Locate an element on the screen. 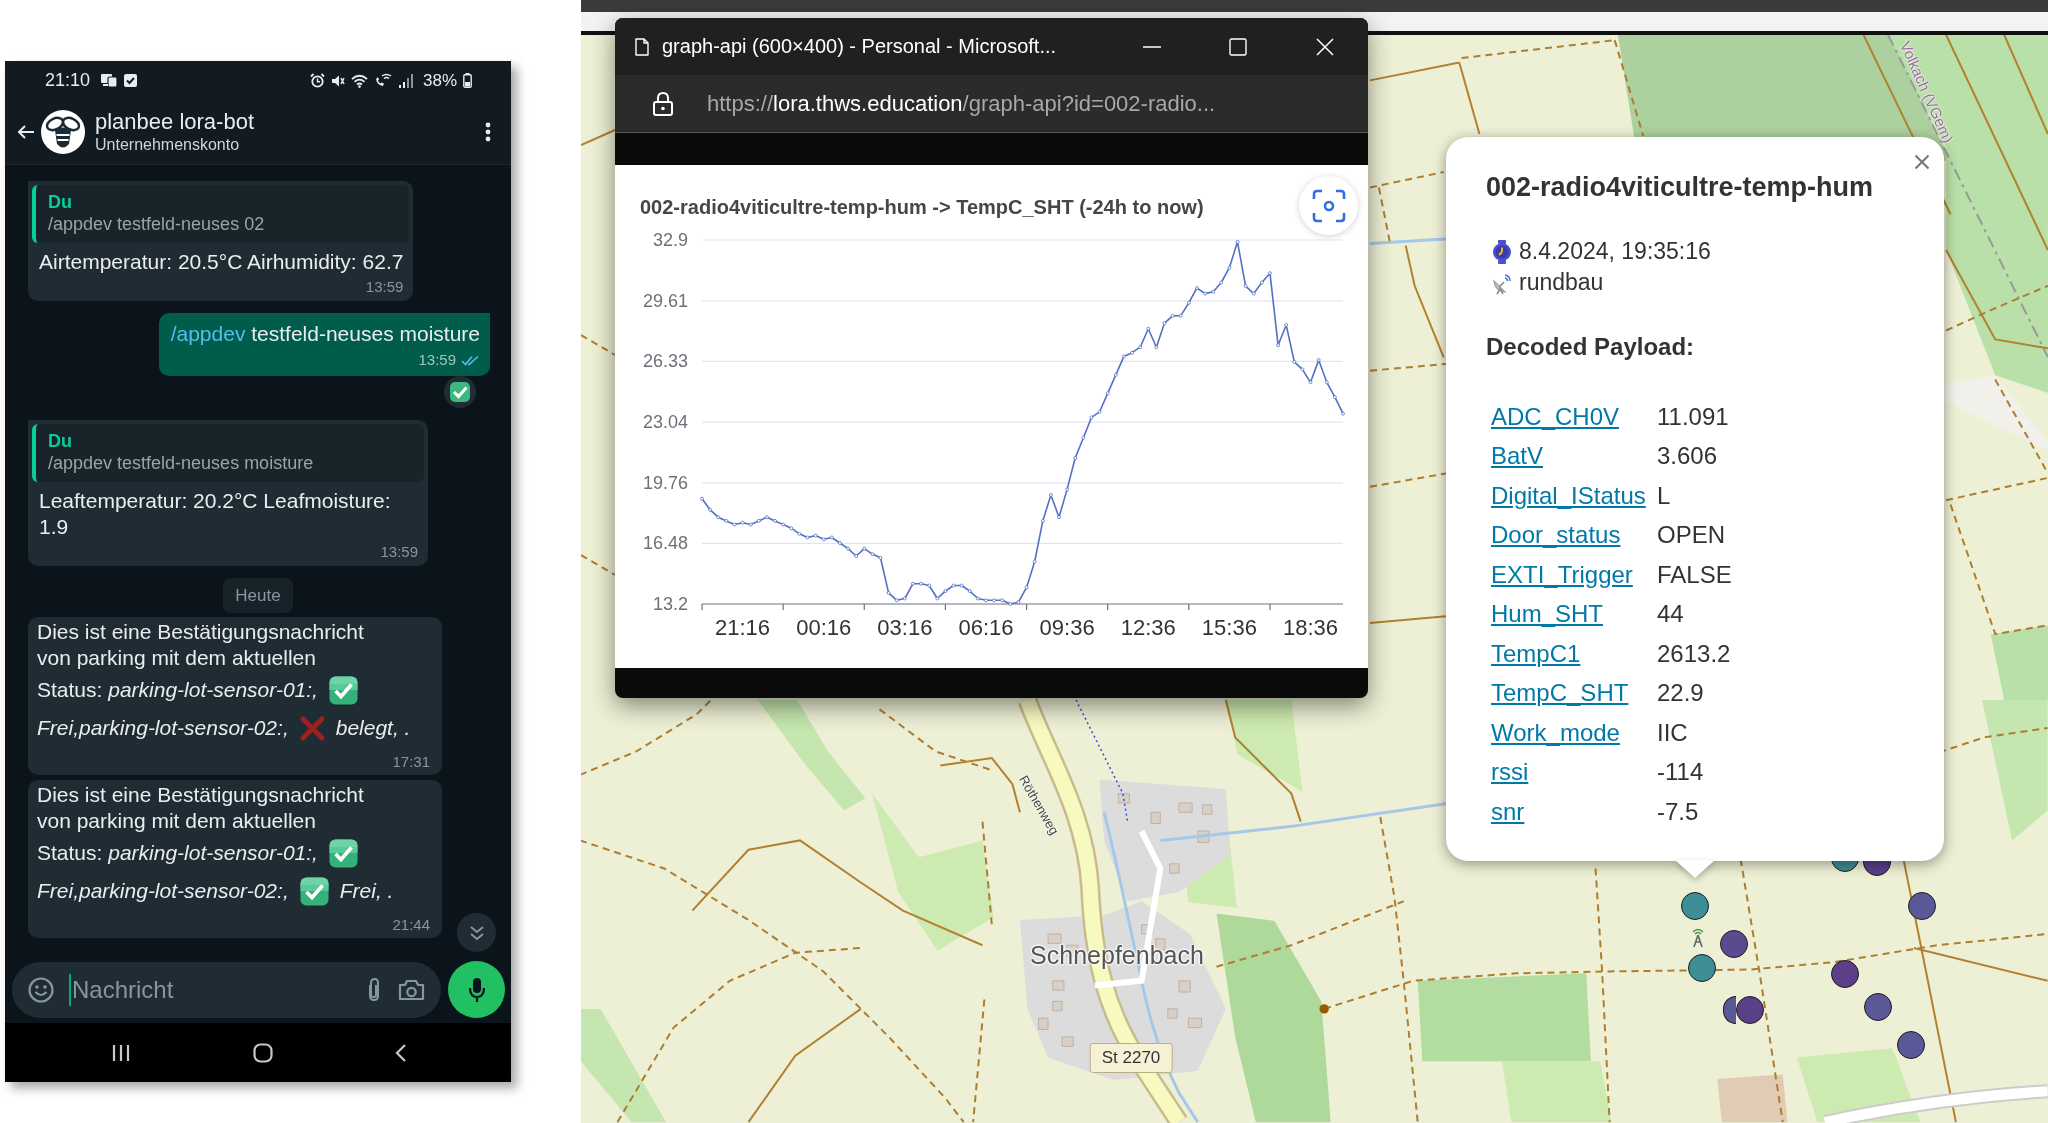  y-axis-label: 23.04 is located at coordinates (665, 422).